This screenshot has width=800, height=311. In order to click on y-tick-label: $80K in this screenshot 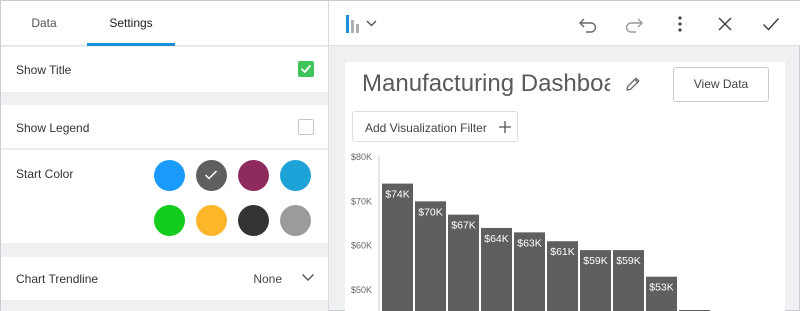, I will do `click(361, 157)`.